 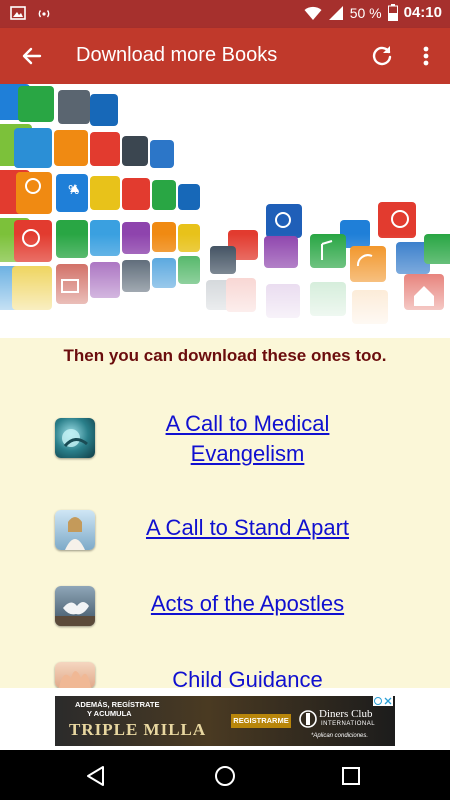 I want to click on recents-square-icon, so click(x=351, y=776).